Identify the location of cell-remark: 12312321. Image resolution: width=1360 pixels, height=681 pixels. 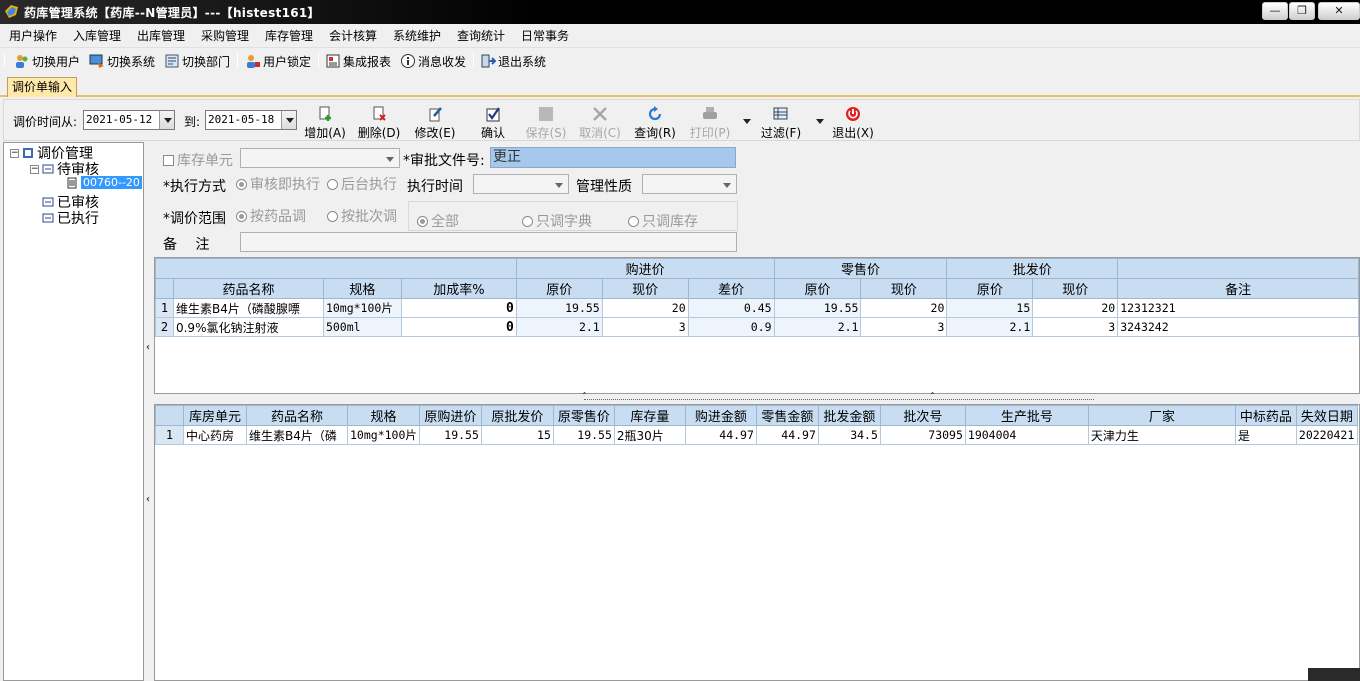
(1238, 308).